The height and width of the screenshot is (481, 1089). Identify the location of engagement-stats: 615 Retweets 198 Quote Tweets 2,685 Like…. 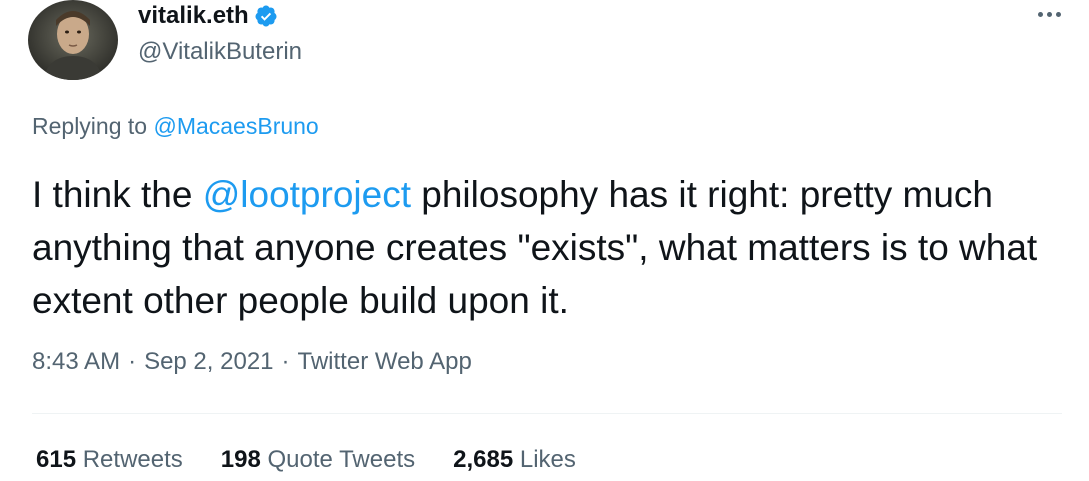
(306, 460).